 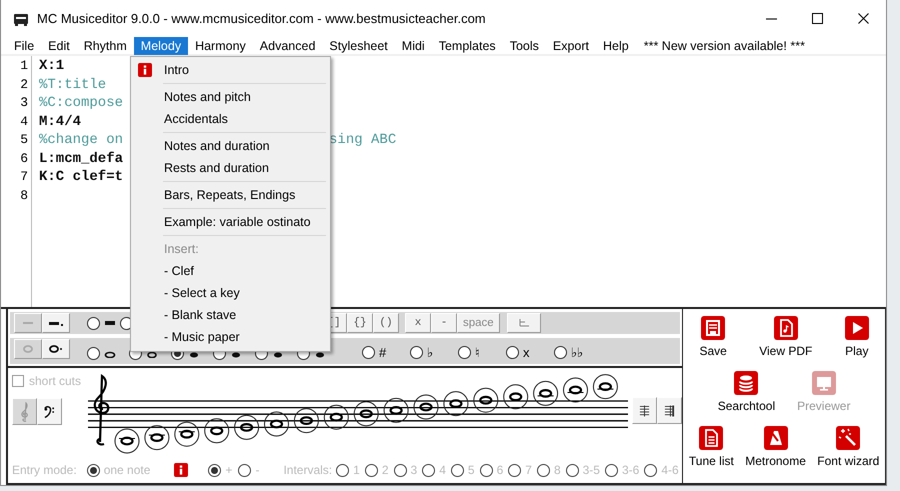 I want to click on menu-item: Stylesheet, so click(x=358, y=45).